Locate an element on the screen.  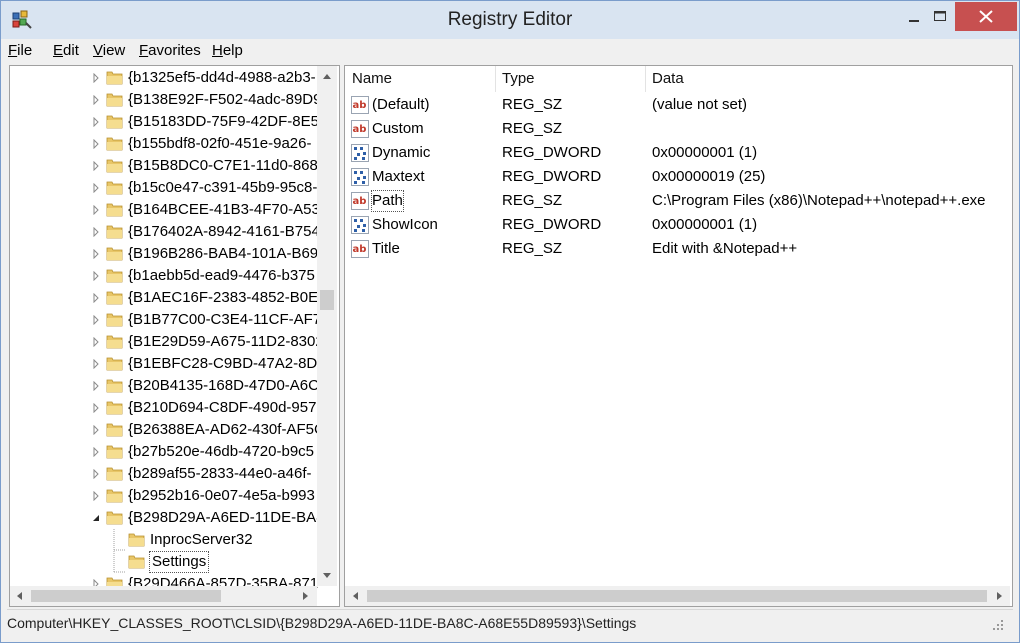
menu-help: Help is located at coordinates (227, 50).